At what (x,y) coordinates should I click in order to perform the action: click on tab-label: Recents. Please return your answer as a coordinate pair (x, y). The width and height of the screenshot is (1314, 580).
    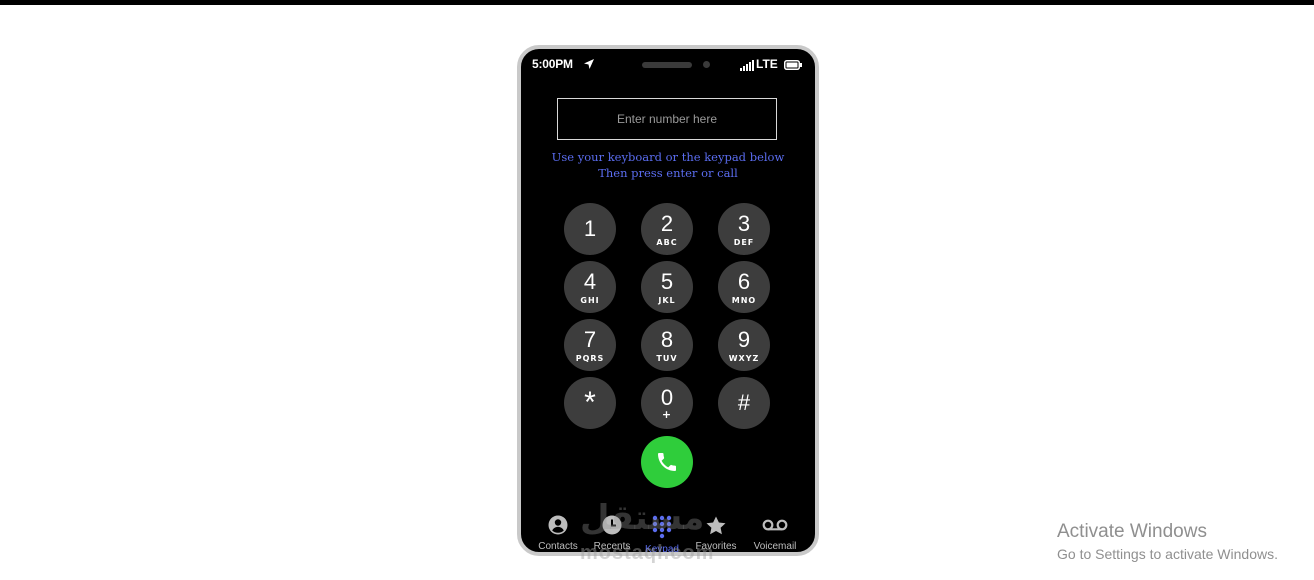
    Looking at the image, I should click on (612, 546).